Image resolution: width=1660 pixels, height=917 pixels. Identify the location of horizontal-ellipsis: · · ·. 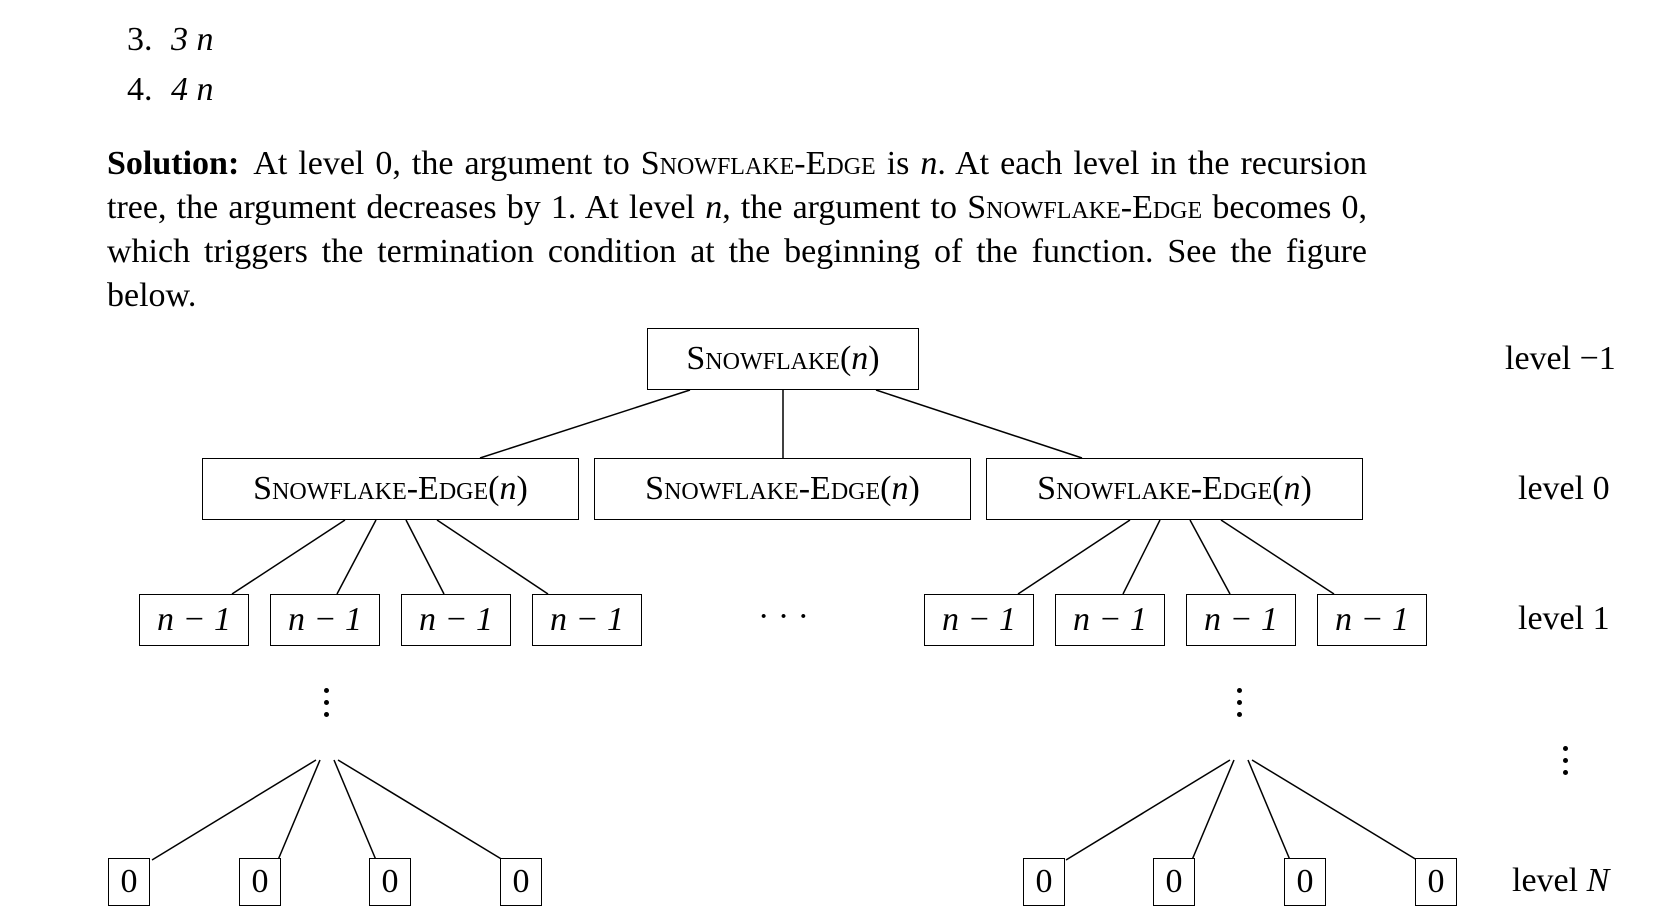
(783, 616).